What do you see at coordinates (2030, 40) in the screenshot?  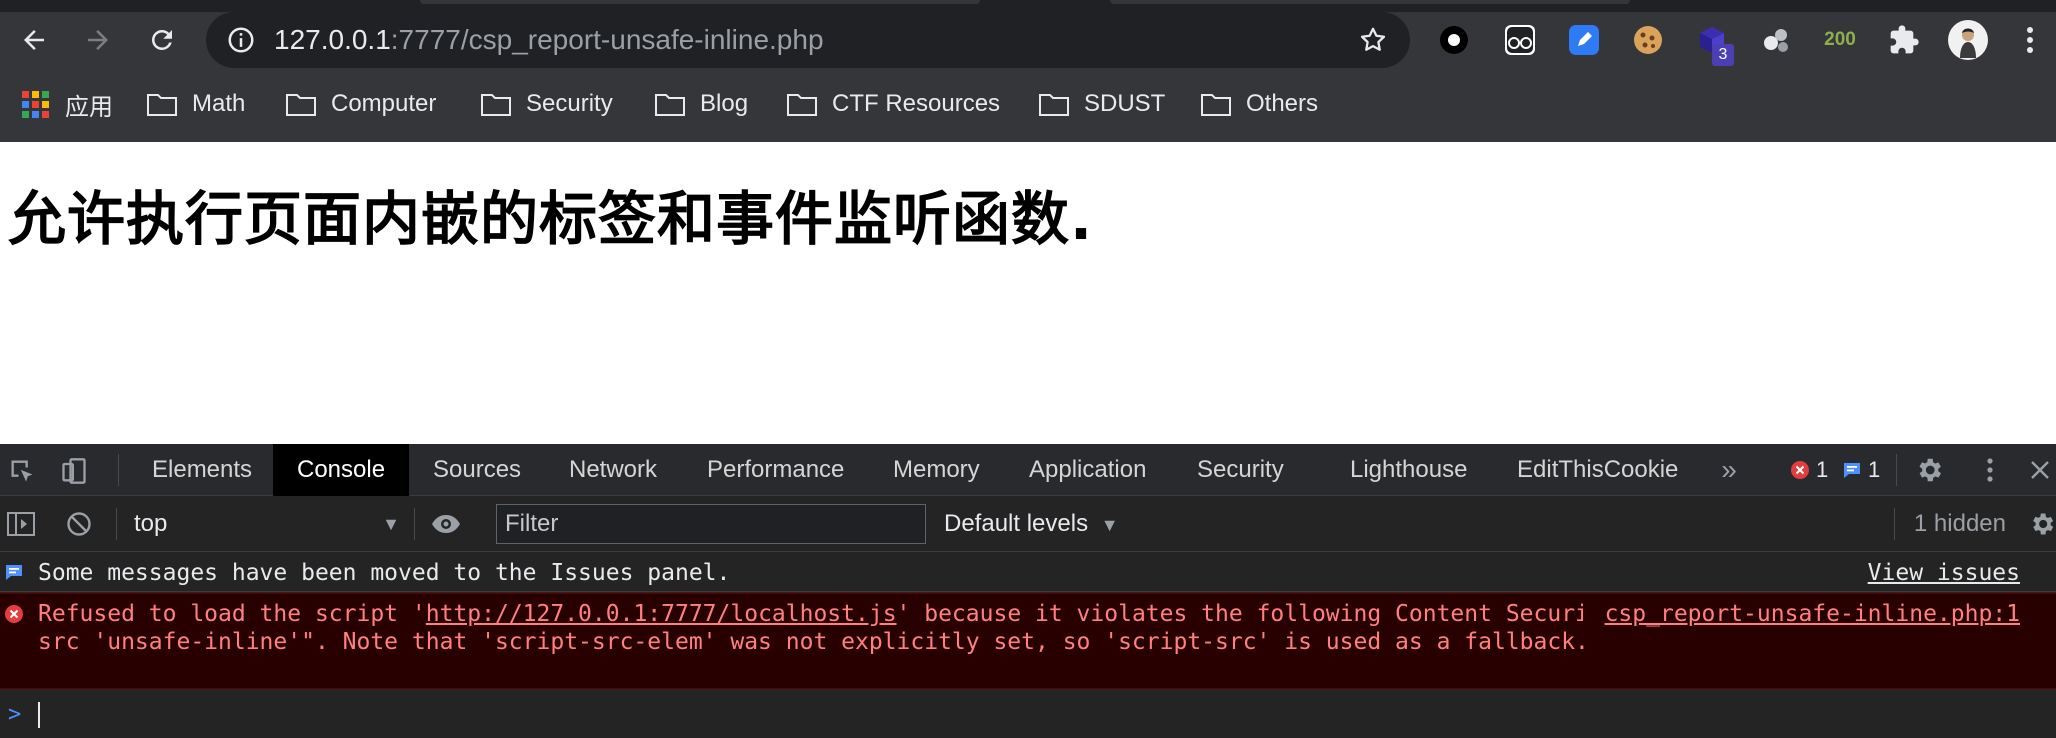 I see `menu-kebab-icon` at bounding box center [2030, 40].